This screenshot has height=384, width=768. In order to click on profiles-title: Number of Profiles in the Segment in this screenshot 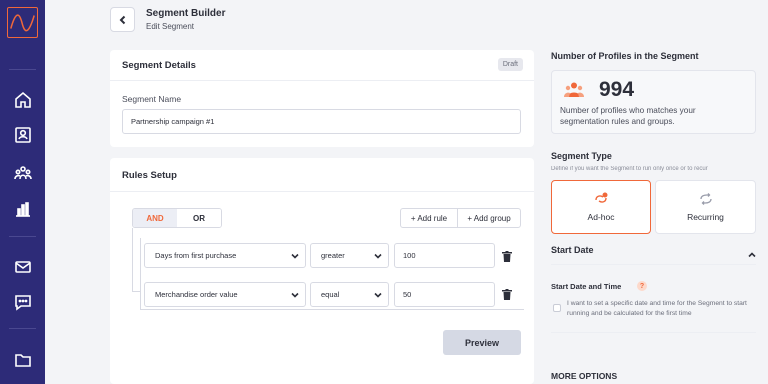, I will do `click(625, 56)`.